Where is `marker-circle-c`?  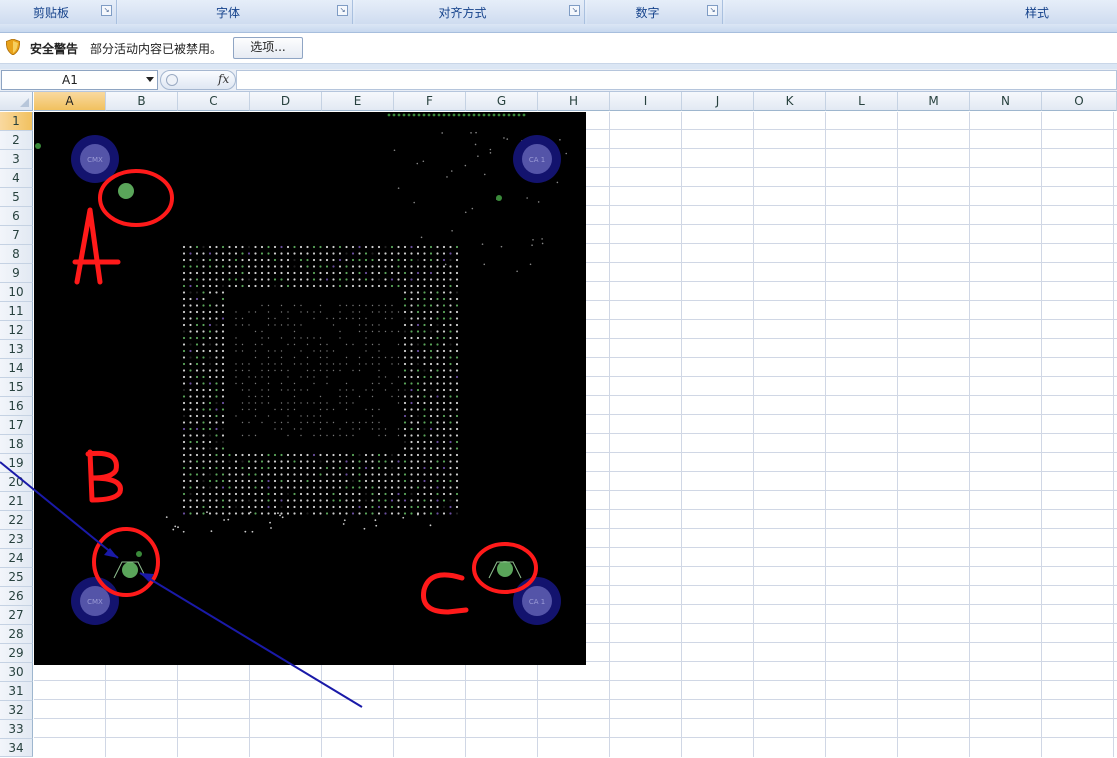 marker-circle-c is located at coordinates (505, 568).